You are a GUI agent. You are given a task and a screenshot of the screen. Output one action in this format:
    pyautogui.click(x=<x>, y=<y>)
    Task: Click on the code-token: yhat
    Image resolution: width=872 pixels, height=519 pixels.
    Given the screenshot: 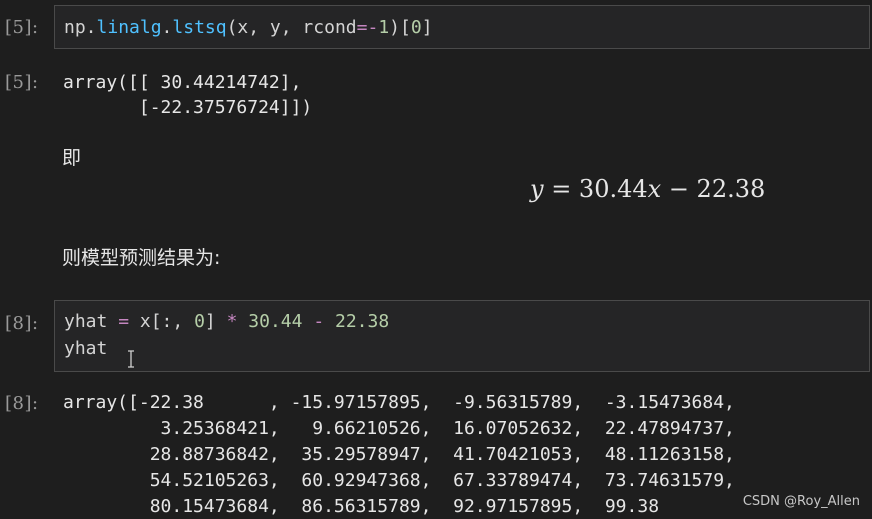 What is the action you would take?
    pyautogui.click(x=91, y=321)
    